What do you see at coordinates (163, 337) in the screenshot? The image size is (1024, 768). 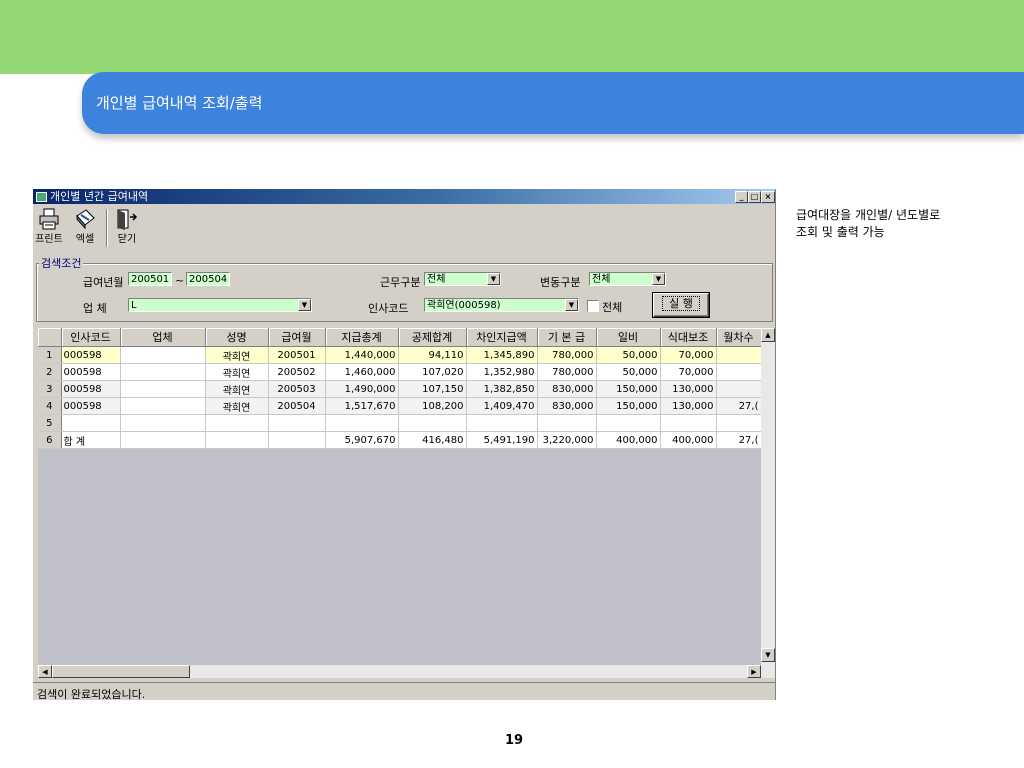 I see `col-header-company: 업체` at bounding box center [163, 337].